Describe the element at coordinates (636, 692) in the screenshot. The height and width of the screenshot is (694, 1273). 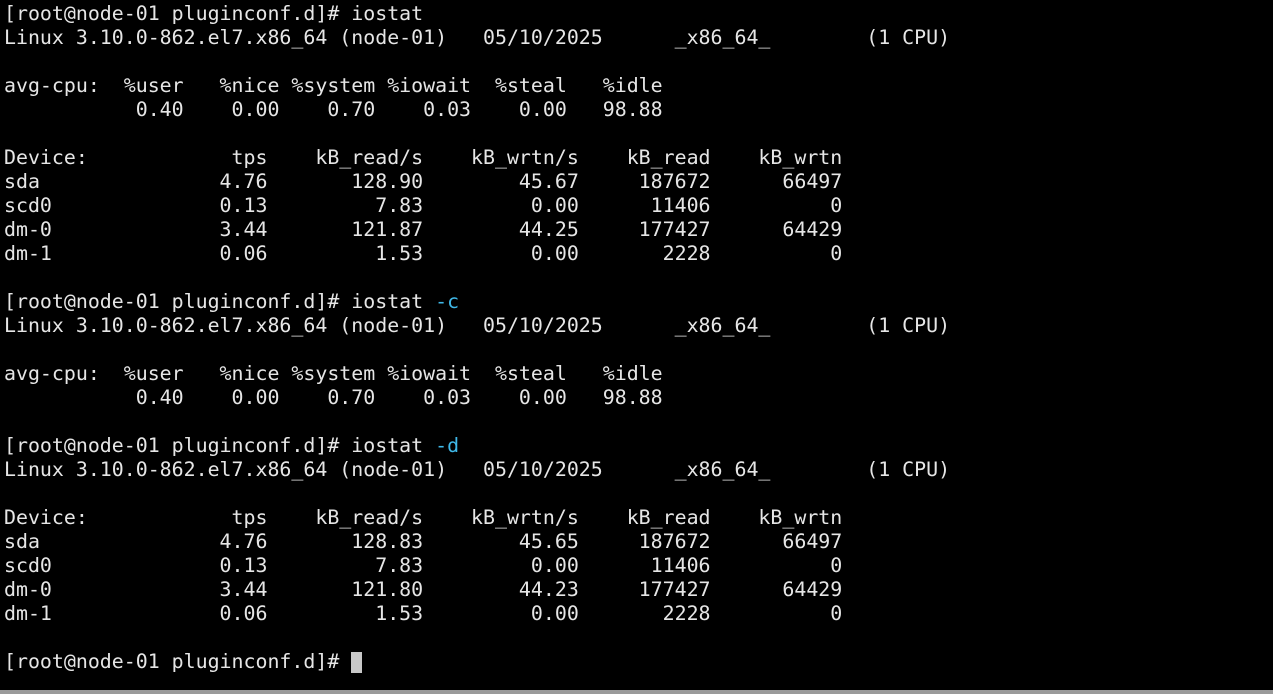
I see `window-bottom-border` at that location.